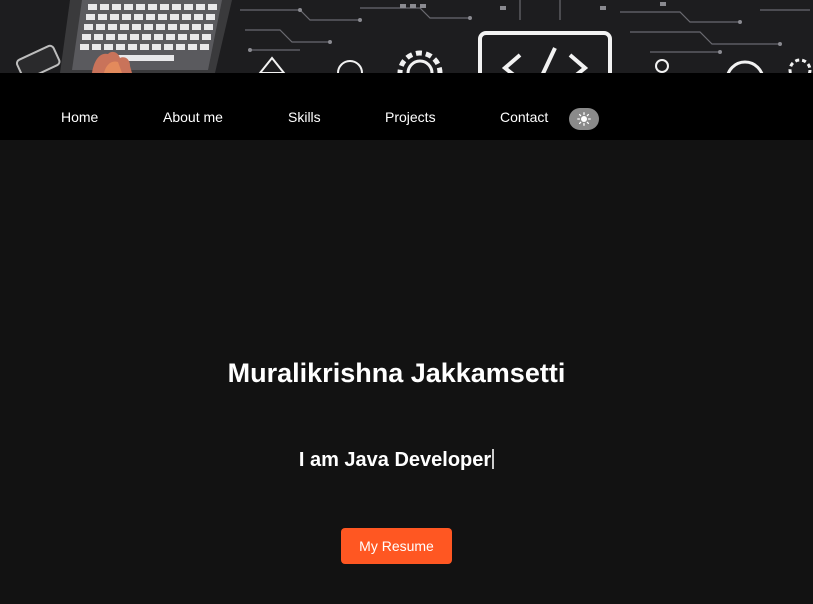 The image size is (813, 604). I want to click on nav-link-about-me: About me, so click(193, 106).